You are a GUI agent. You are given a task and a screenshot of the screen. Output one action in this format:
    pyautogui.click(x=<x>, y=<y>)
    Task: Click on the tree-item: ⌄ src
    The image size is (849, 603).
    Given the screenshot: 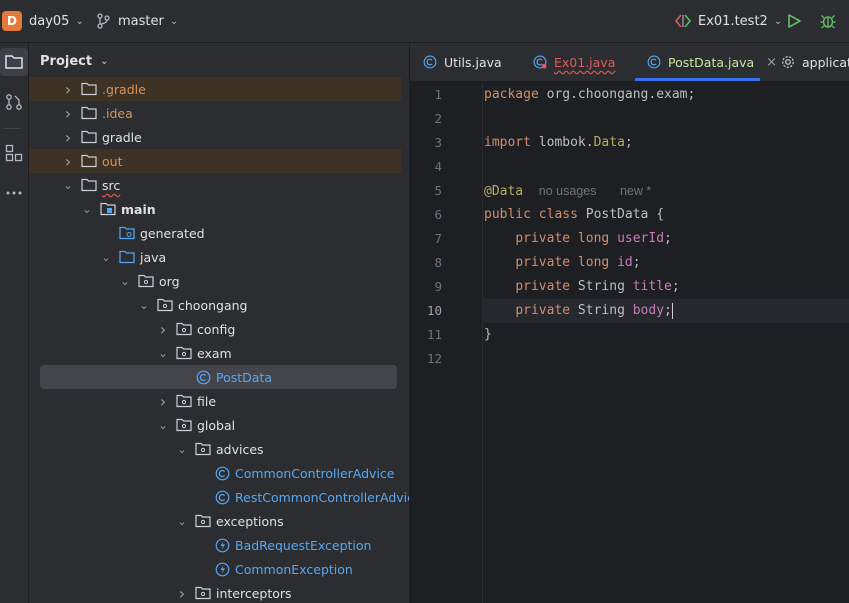 What is the action you would take?
    pyautogui.click(x=215, y=185)
    